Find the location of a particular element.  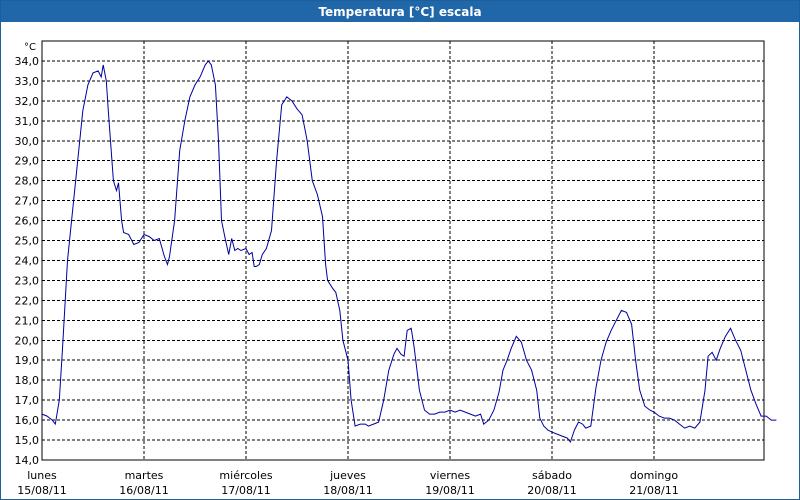

y-tick-label: 17,0 is located at coordinates (27, 400).